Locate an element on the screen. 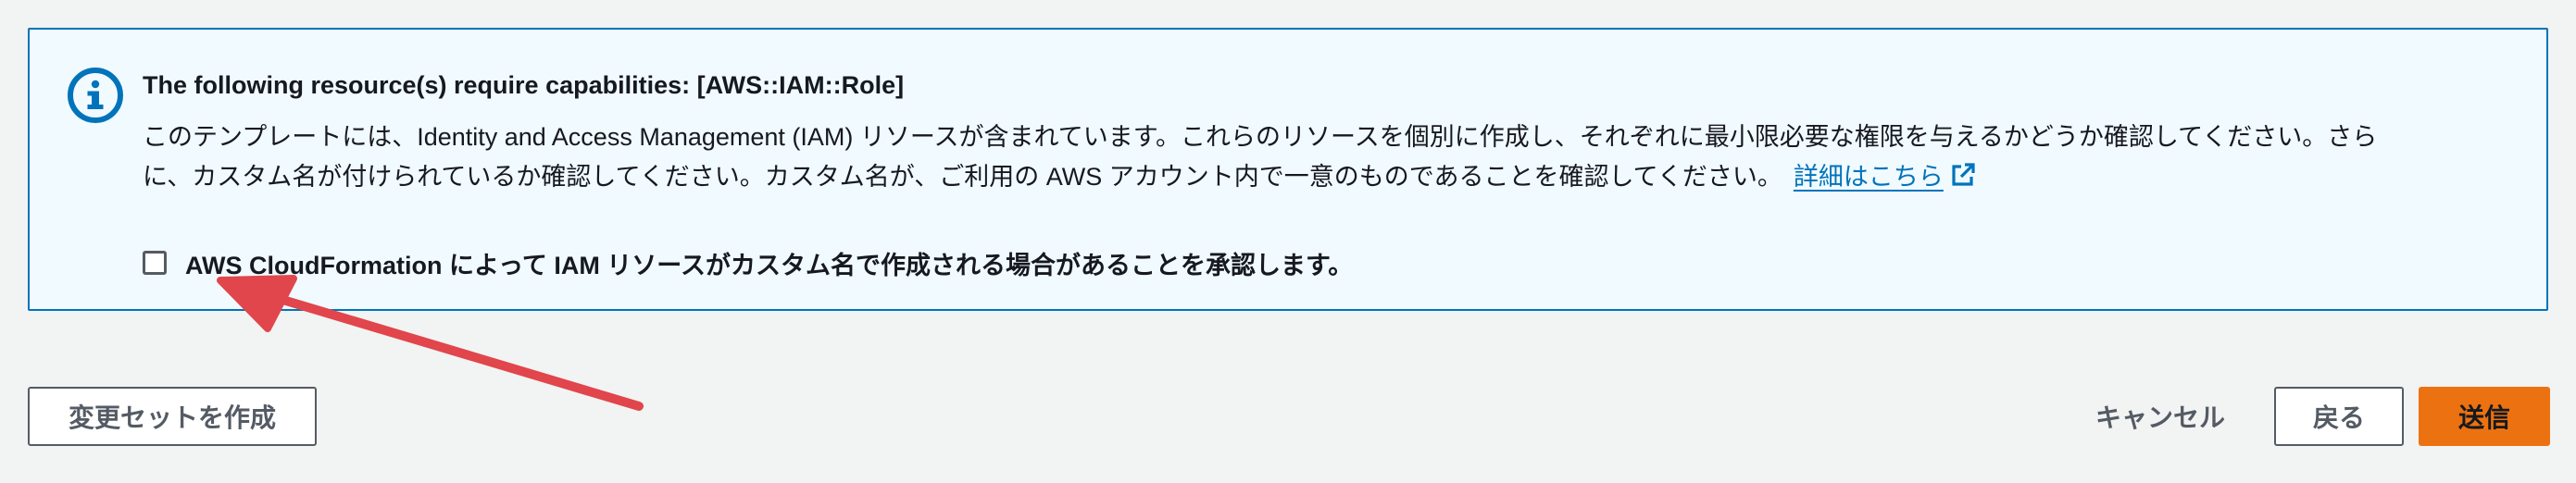  learn-more-link: 詳細はこちら is located at coordinates (1869, 177).